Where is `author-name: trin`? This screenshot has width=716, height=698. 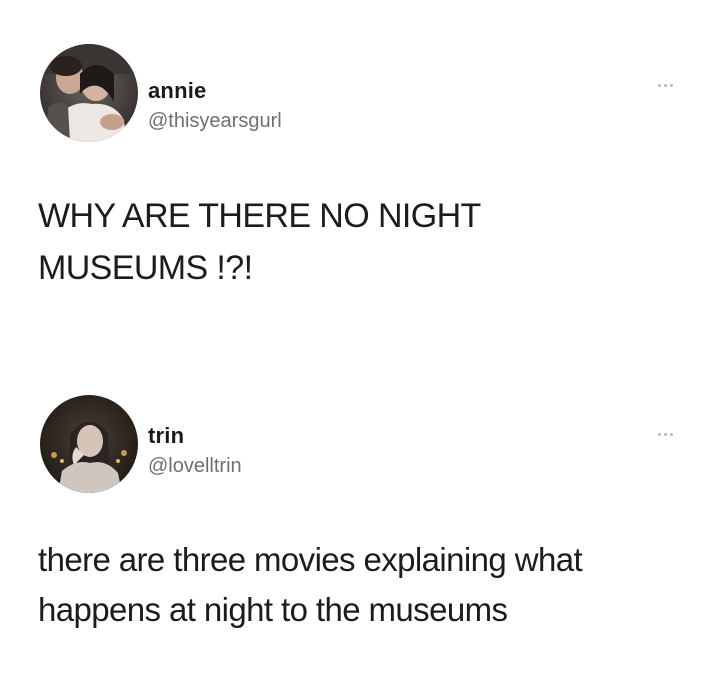
author-name: trin is located at coordinates (166, 436).